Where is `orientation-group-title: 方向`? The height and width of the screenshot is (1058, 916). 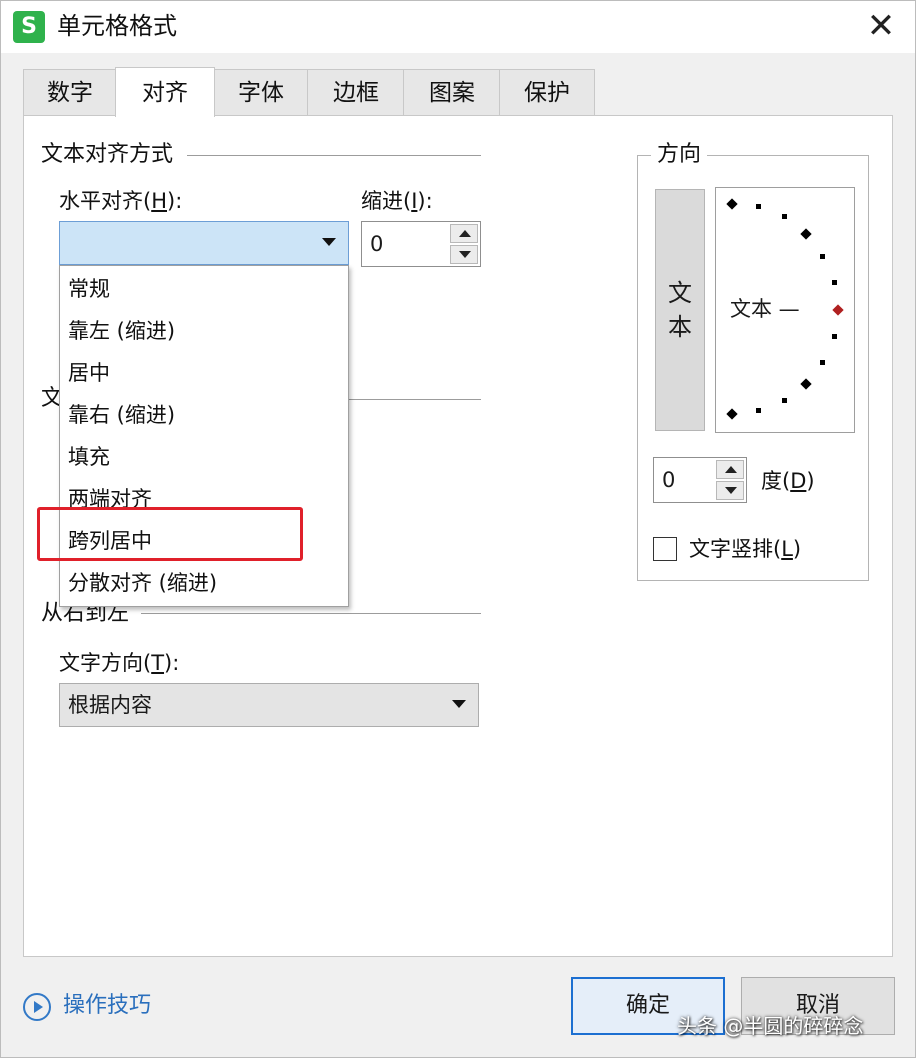 orientation-group-title: 方向 is located at coordinates (679, 155).